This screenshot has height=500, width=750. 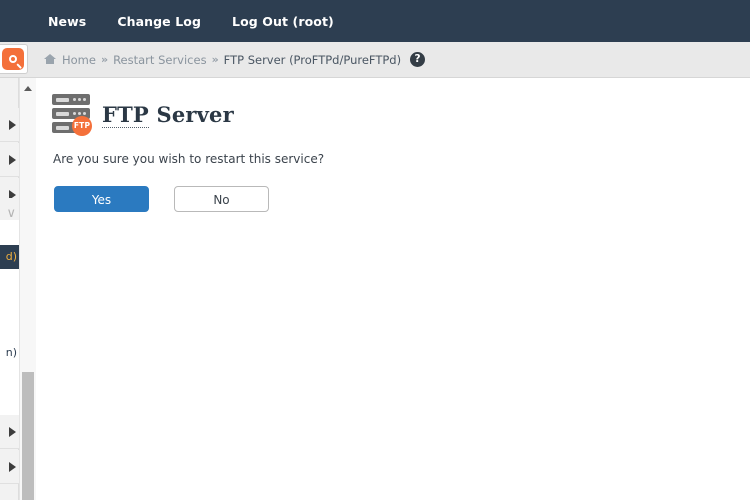 What do you see at coordinates (375, 21) in the screenshot?
I see `top-navigation-bar: News Change Log Log Out (root)` at bounding box center [375, 21].